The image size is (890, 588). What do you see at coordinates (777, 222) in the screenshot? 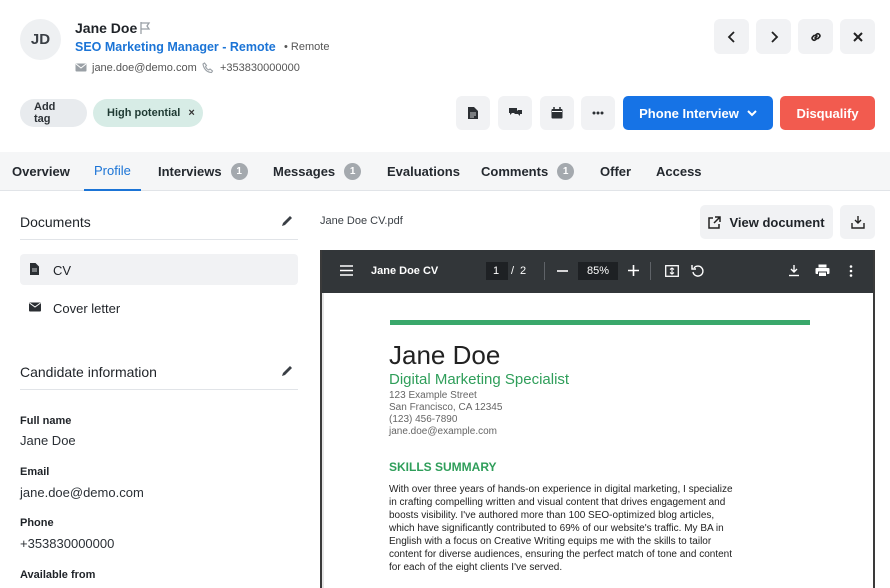
I see `view-document-label: View document` at bounding box center [777, 222].